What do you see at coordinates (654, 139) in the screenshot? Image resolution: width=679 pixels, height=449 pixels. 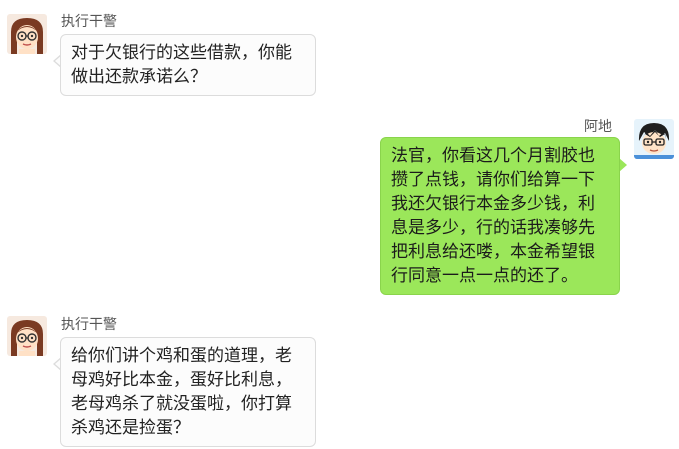 I see `user-avatar` at bounding box center [654, 139].